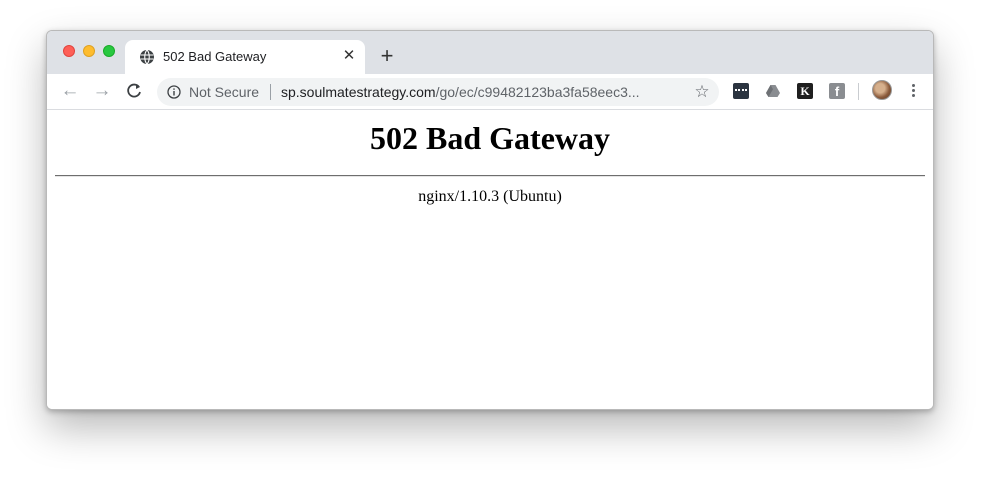 The width and height of the screenshot is (981, 478). What do you see at coordinates (490, 176) in the screenshot?
I see `divider` at bounding box center [490, 176].